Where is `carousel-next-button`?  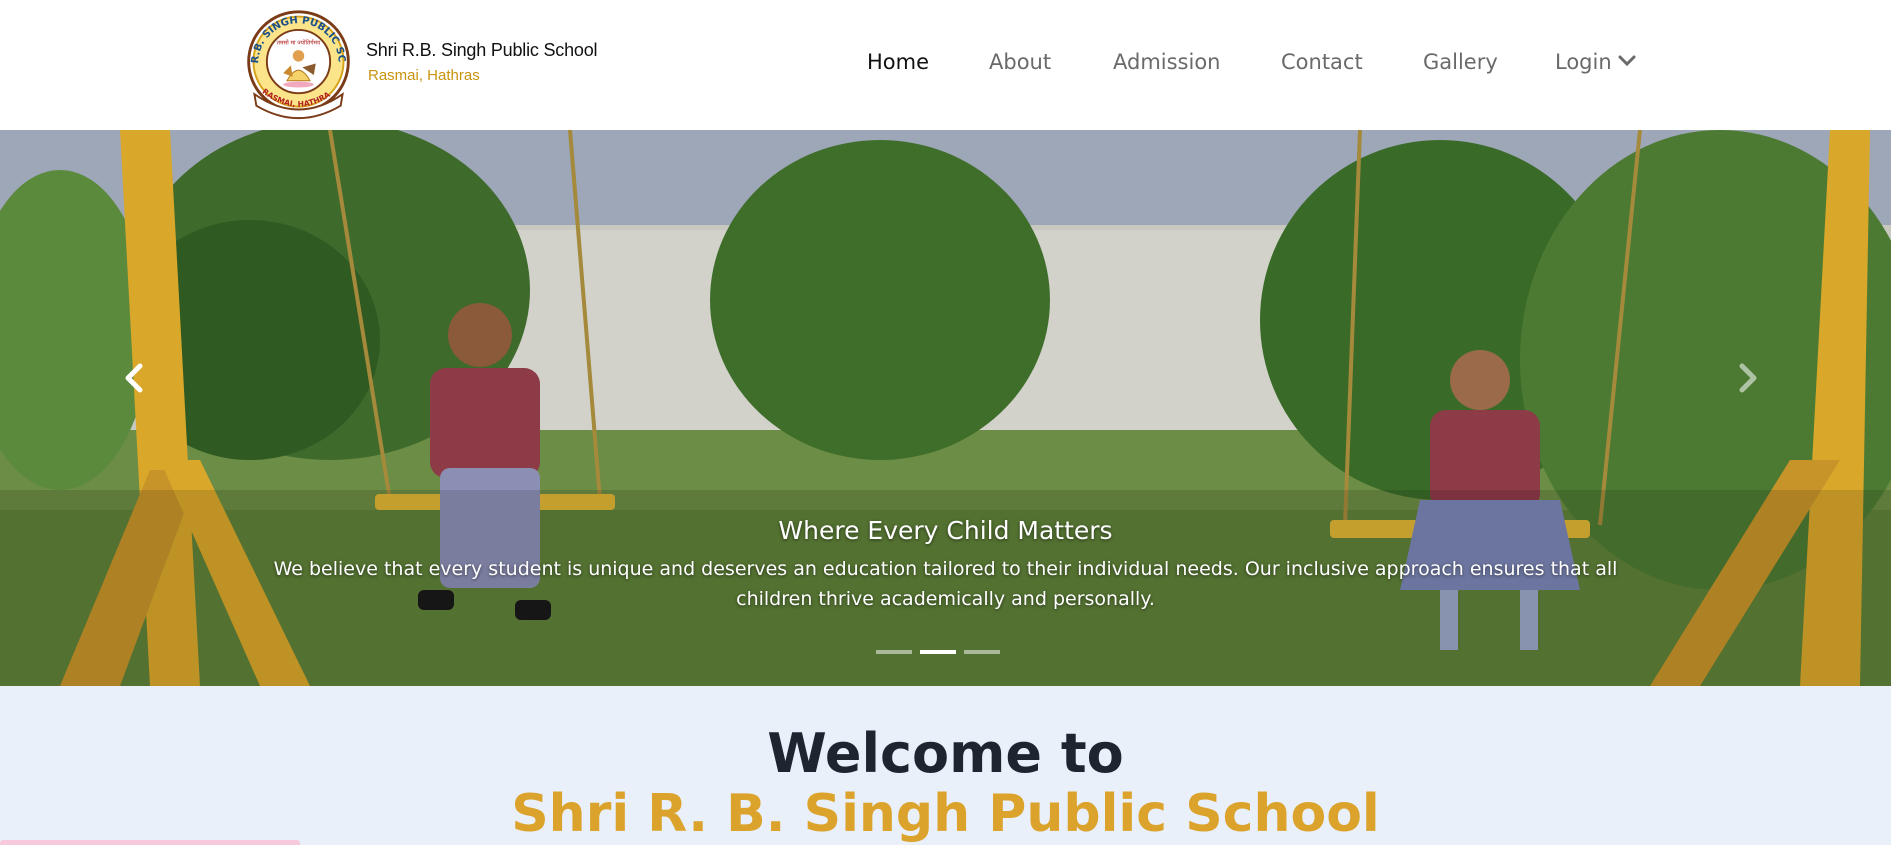 carousel-next-button is located at coordinates (1748, 378).